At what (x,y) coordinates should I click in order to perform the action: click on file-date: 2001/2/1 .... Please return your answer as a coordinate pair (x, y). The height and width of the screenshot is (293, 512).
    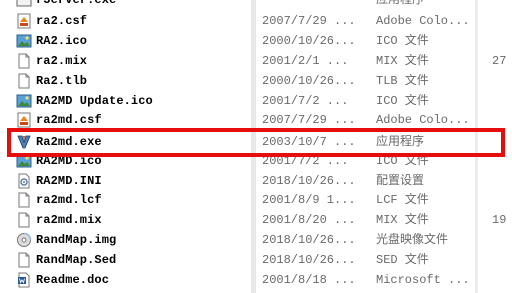
    Looking at the image, I should click on (305, 61).